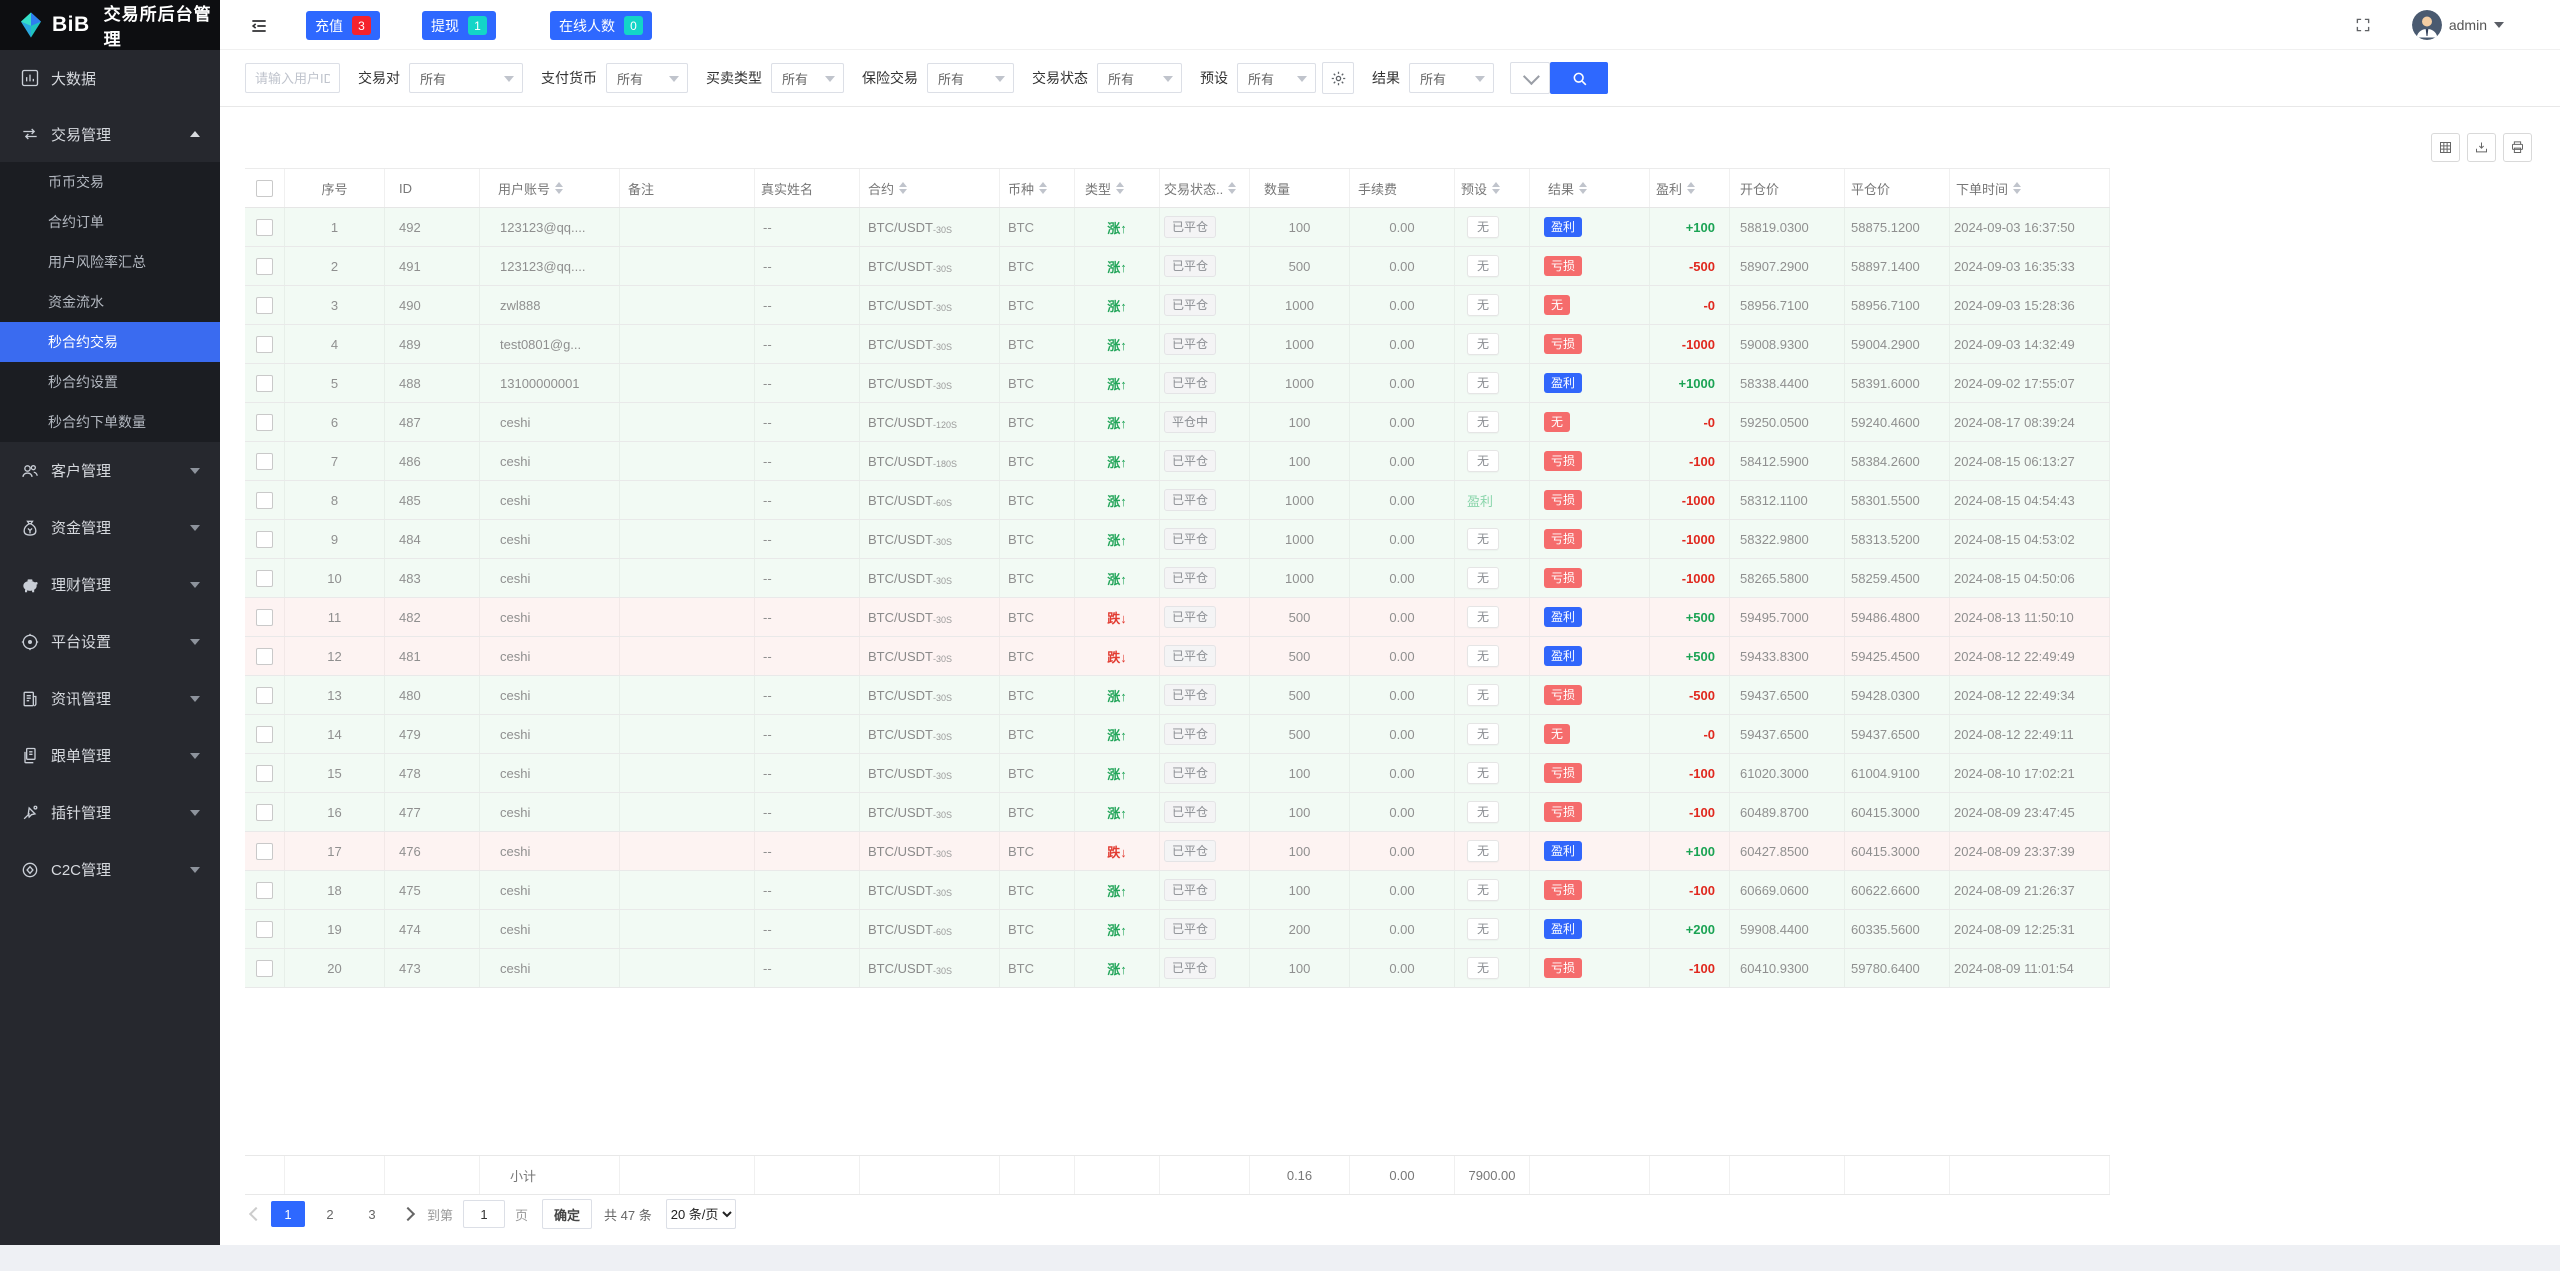  I want to click on filter-select-交易状态: 所有, so click(1139, 78).